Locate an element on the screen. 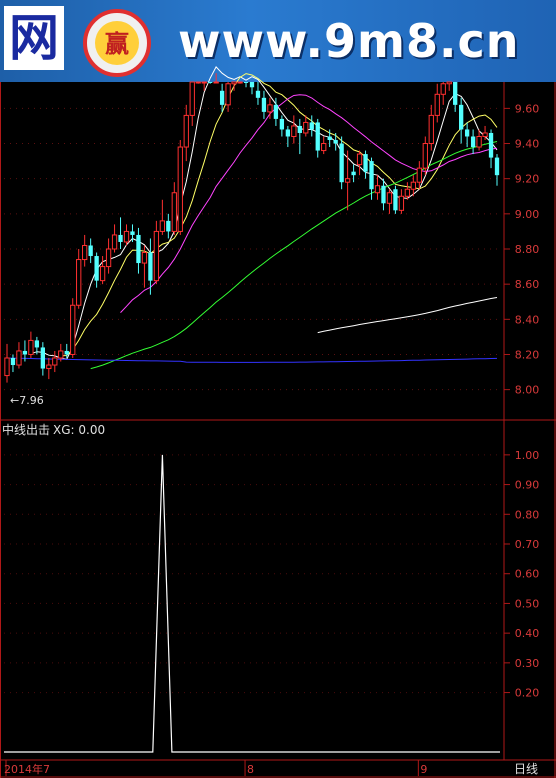 The width and height of the screenshot is (556, 778). price-tick-label: 9.20 is located at coordinates (527, 179).